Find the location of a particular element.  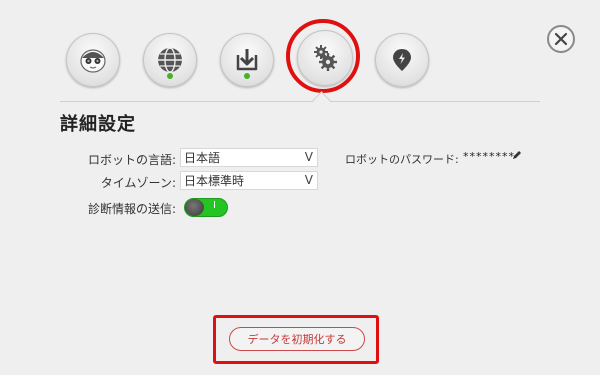

language-label: ロボットの言語: is located at coordinates (131, 160).